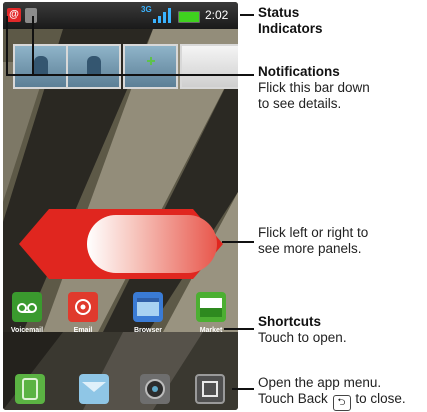 This screenshot has width=427, height=412. I want to click on shortcut-browser: Browser, so click(148, 313).